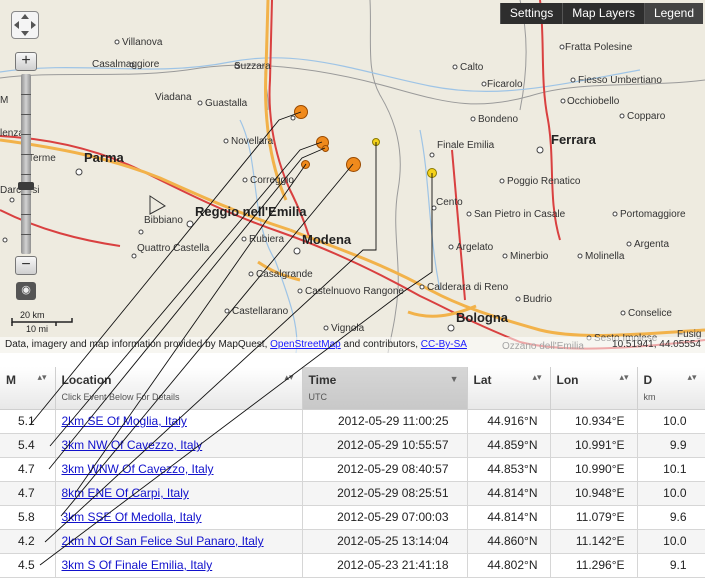  I want to click on pan-control, so click(25, 25).